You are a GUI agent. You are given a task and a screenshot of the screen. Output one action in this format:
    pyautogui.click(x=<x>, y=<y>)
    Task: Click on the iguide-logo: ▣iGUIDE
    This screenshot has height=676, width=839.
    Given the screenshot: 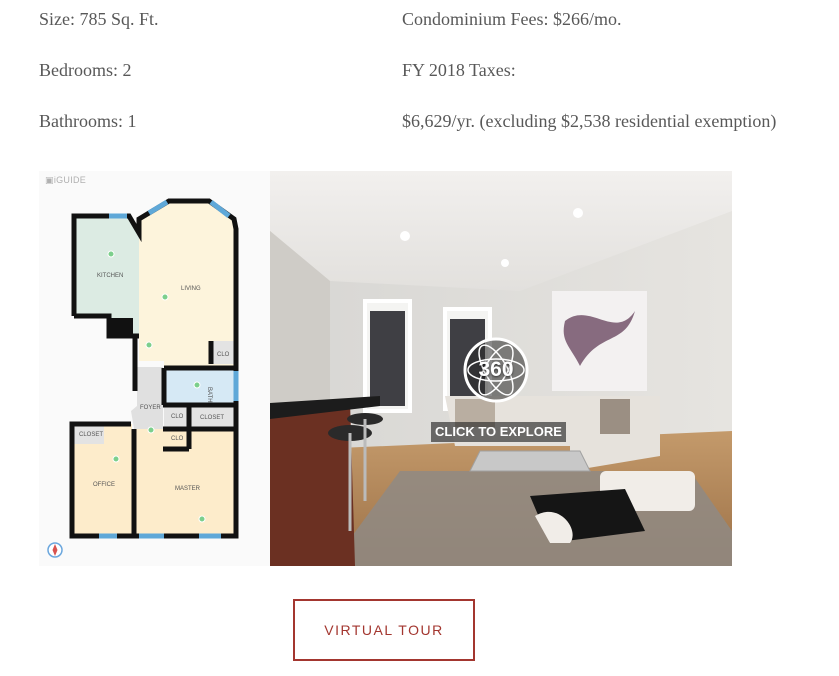 What is the action you would take?
    pyautogui.click(x=65, y=180)
    